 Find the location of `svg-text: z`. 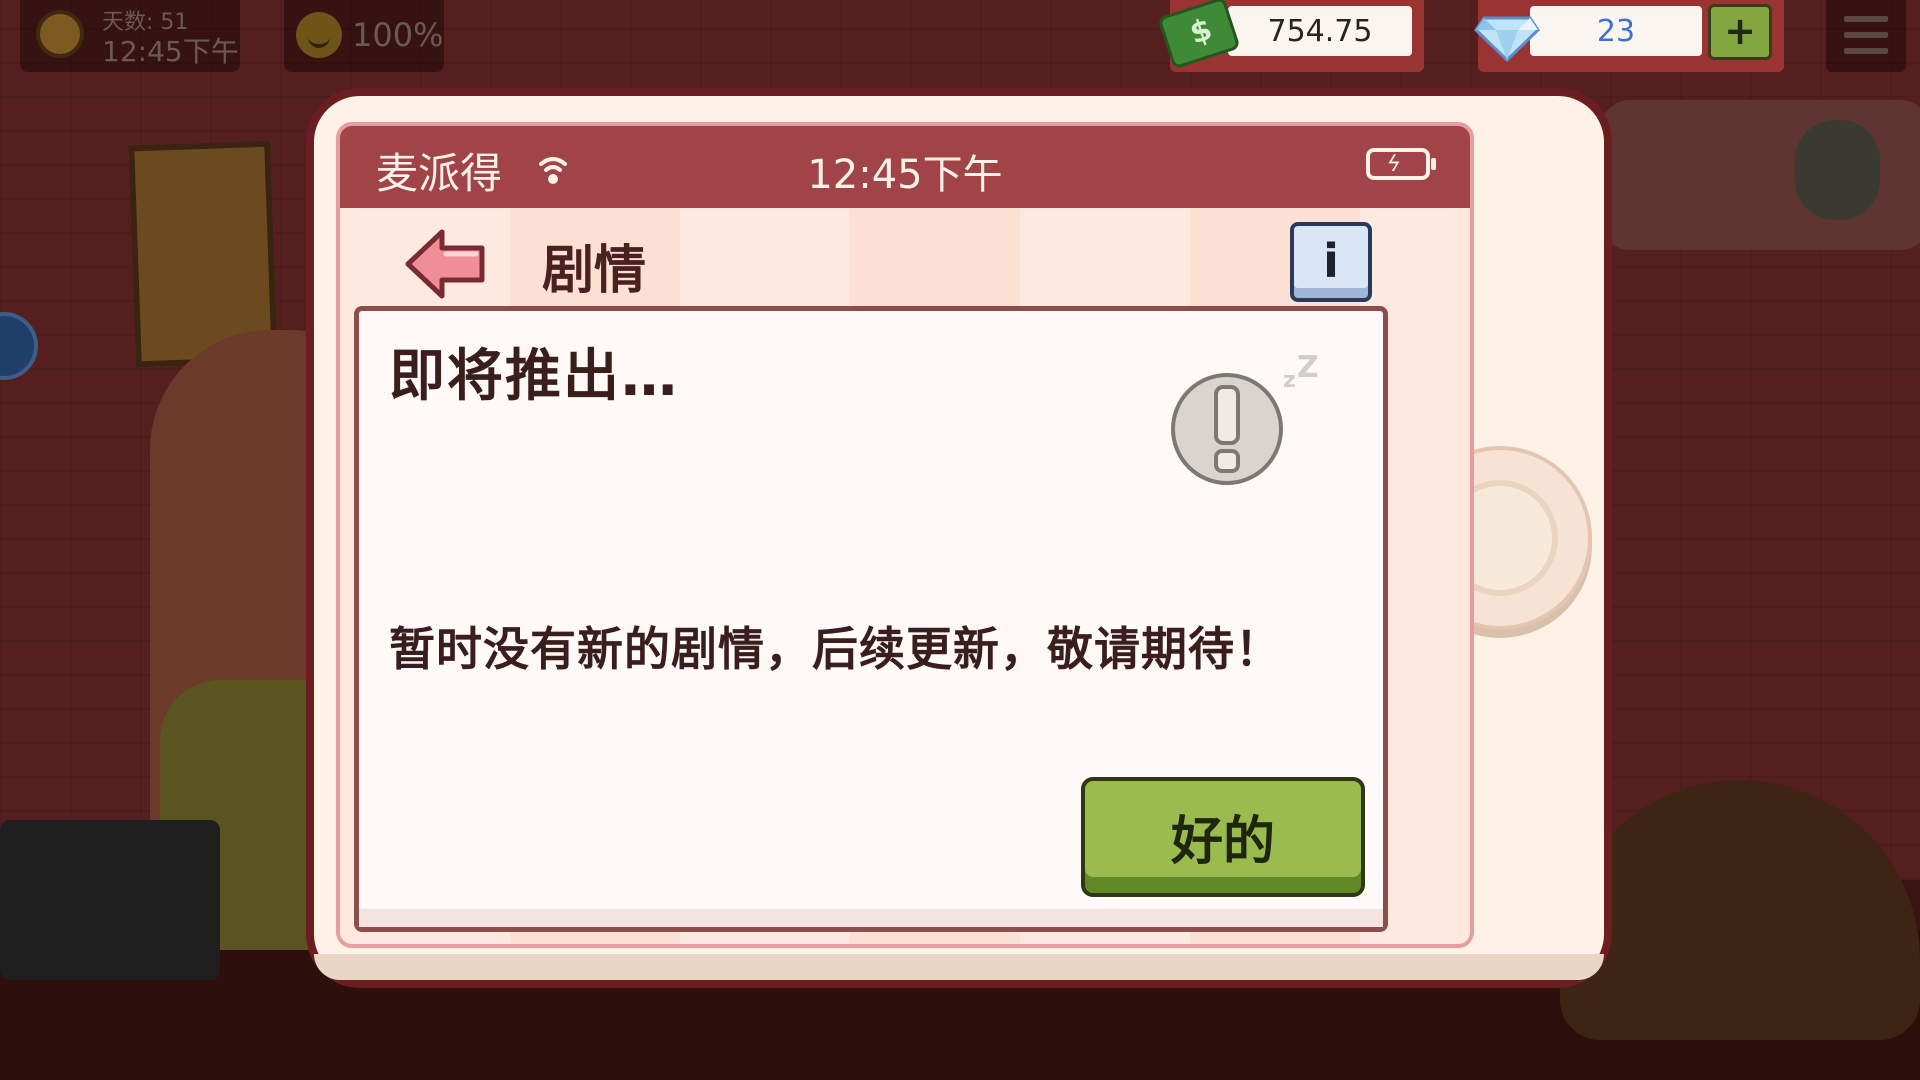

svg-text: z is located at coordinates (1289, 380).